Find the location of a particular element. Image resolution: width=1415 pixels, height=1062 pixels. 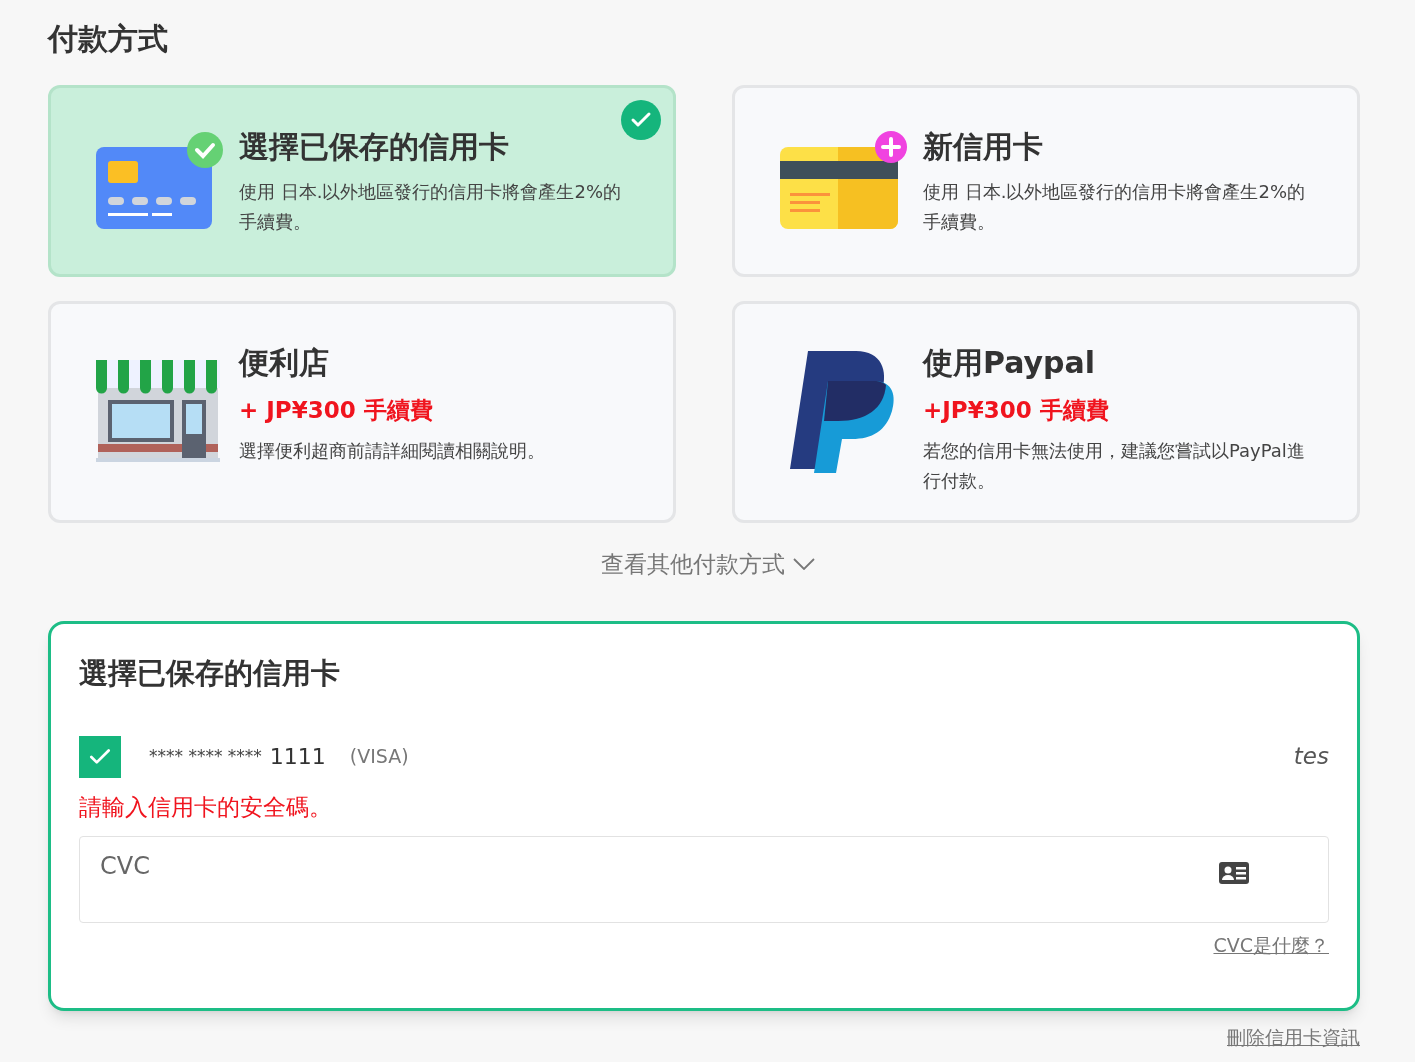

payment-option-card: 選擇已保存的信用卡 使用 日本.以外地區發行的信用卡將會產生2%的手續費。 is located at coordinates (362, 181).